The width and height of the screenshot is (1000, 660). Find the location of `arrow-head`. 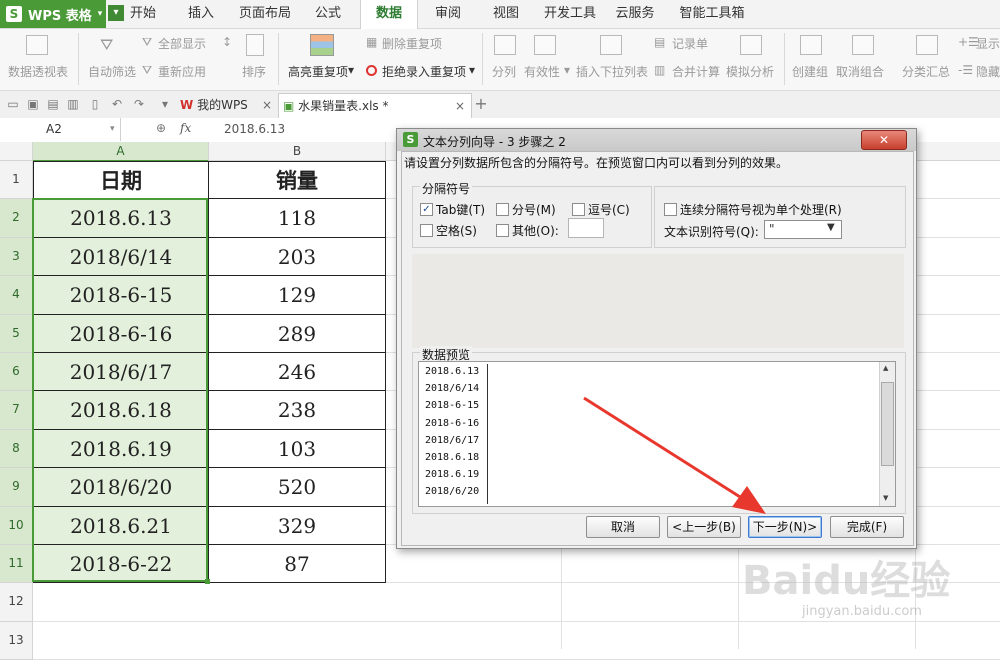

arrow-head is located at coordinates (749, 500).